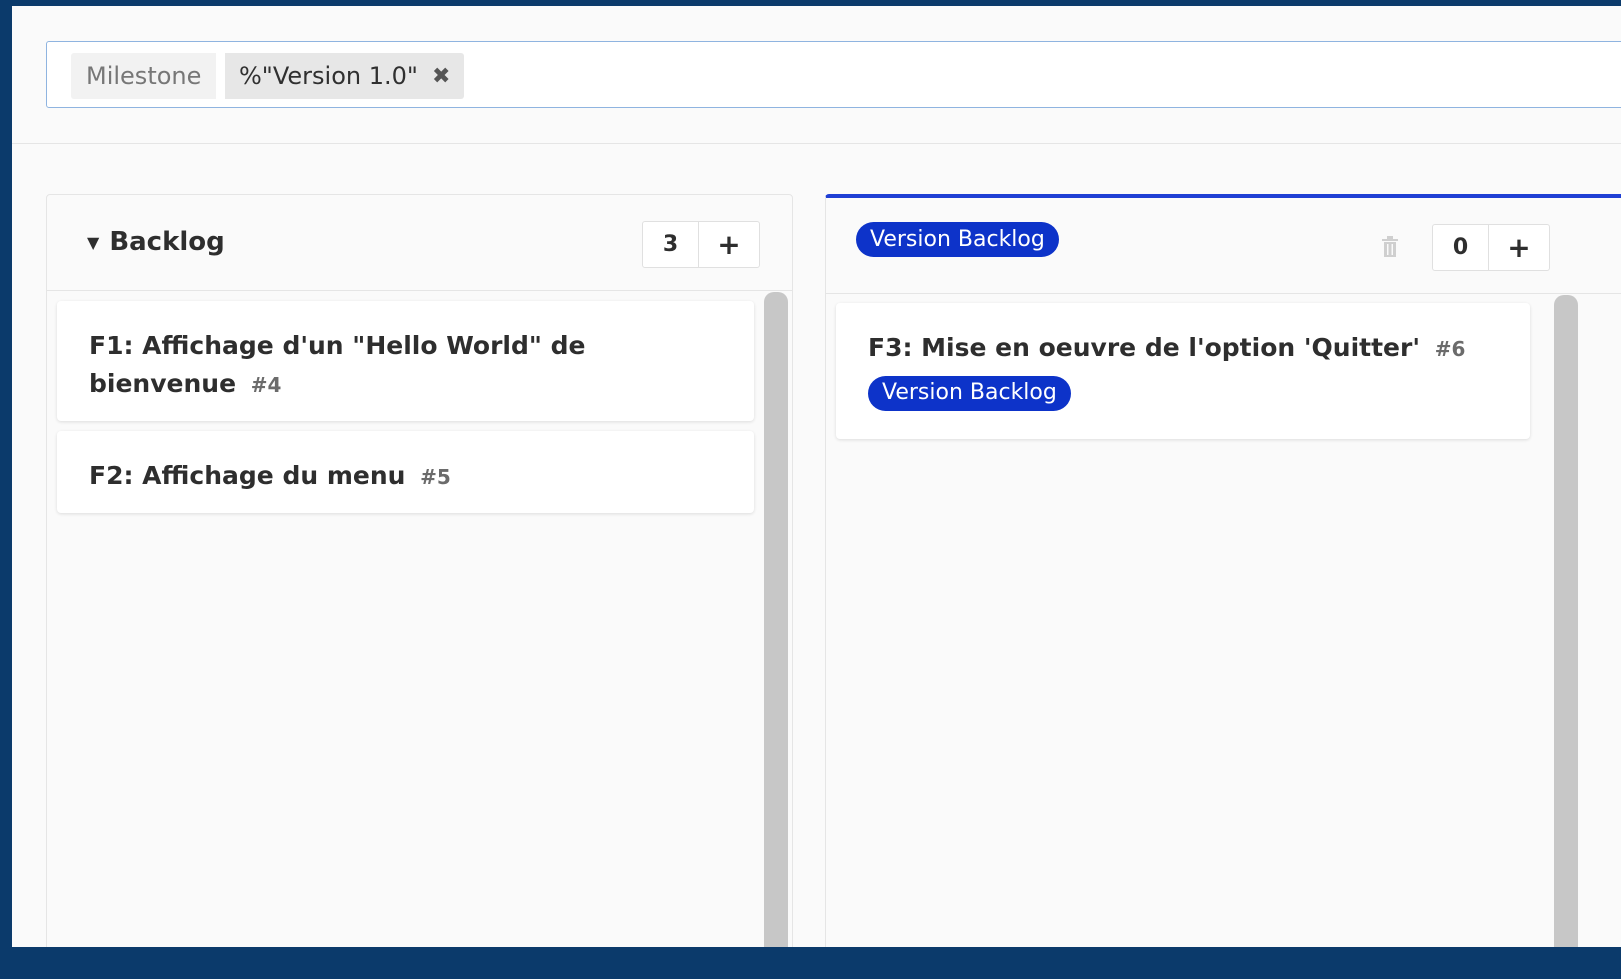 The width and height of the screenshot is (1621, 979). I want to click on filter-area: Milestone %"Version 1.0" ✖, so click(816, 75).